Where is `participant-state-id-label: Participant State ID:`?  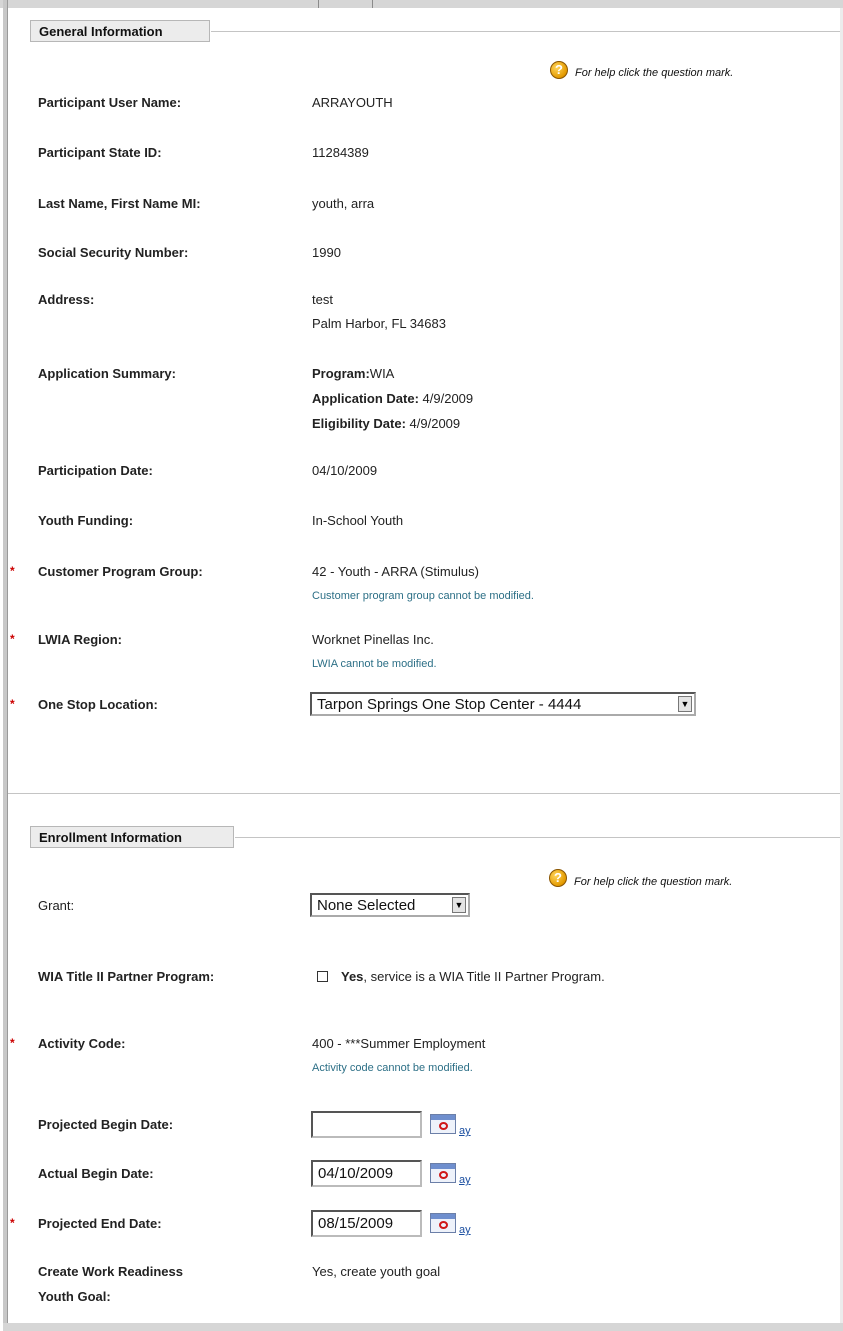
participant-state-id-label: Participant State ID: is located at coordinates (100, 152).